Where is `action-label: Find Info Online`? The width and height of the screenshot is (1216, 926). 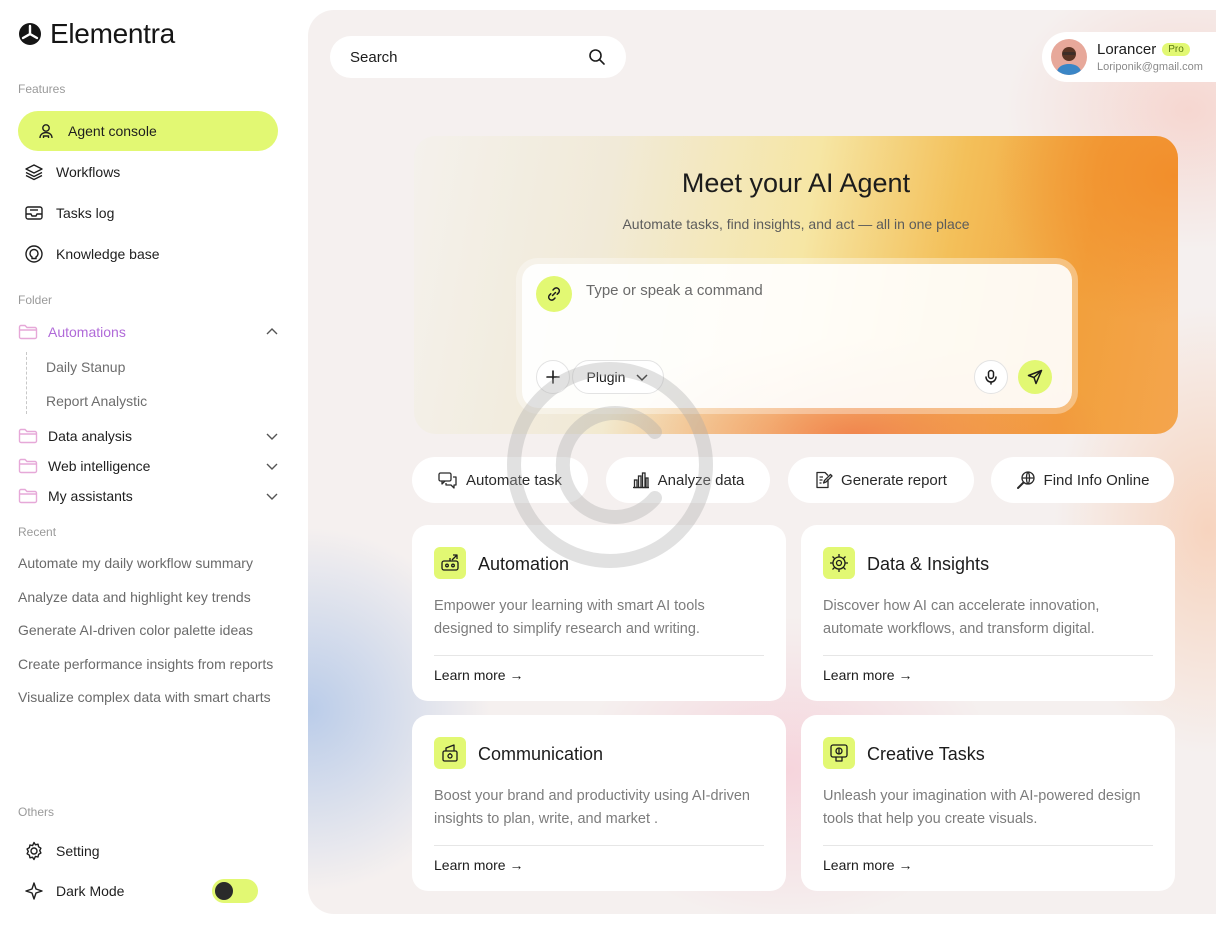
action-label: Find Info Online is located at coordinates (1096, 480).